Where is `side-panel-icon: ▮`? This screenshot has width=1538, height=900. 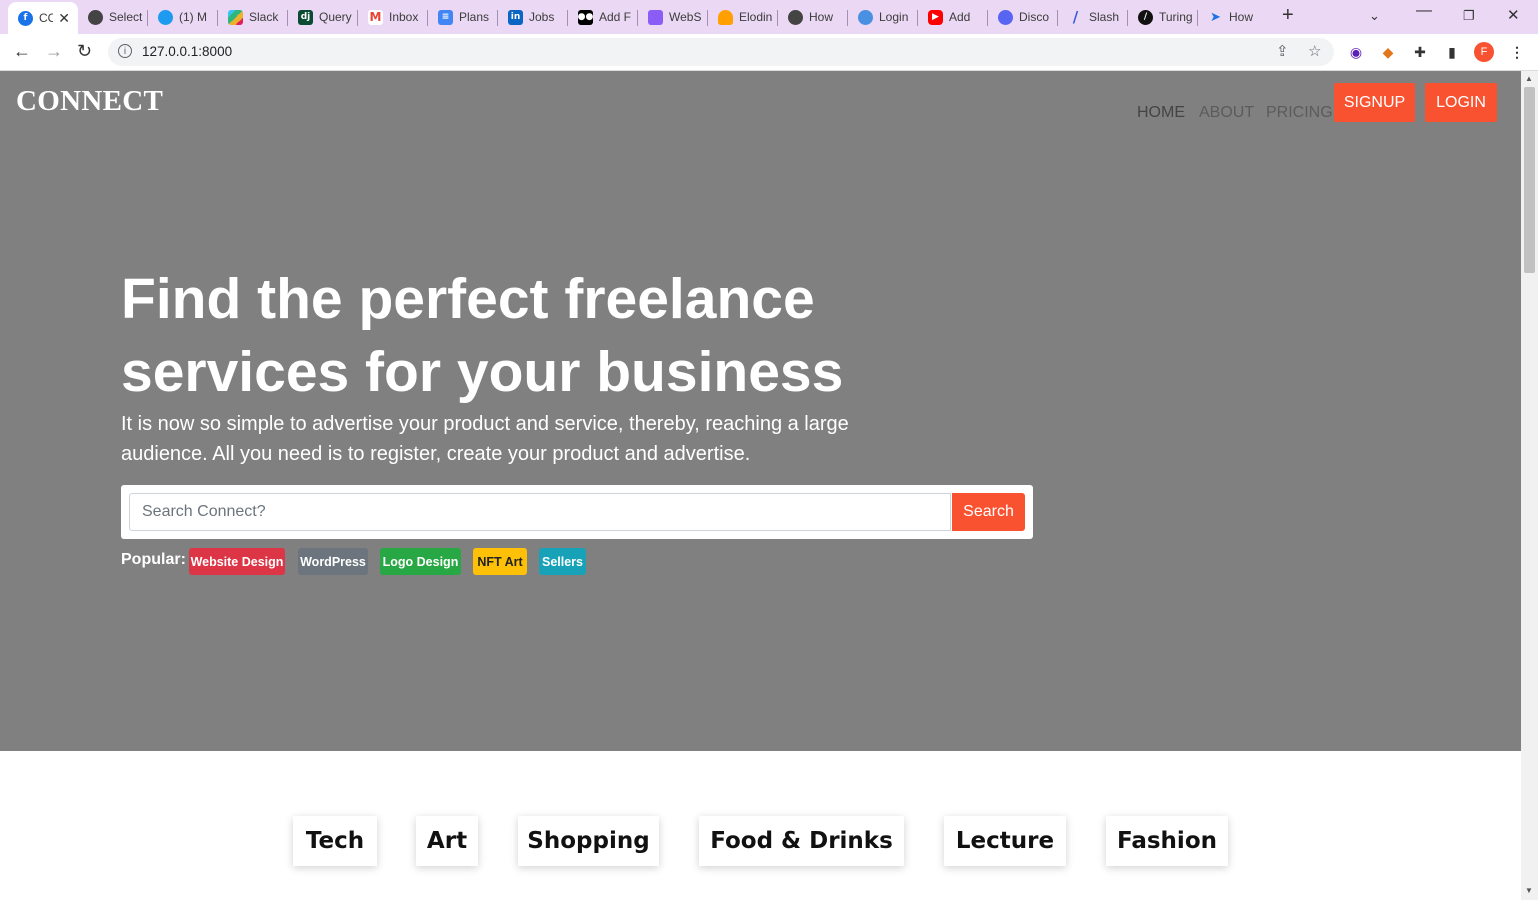 side-panel-icon: ▮ is located at coordinates (1452, 52).